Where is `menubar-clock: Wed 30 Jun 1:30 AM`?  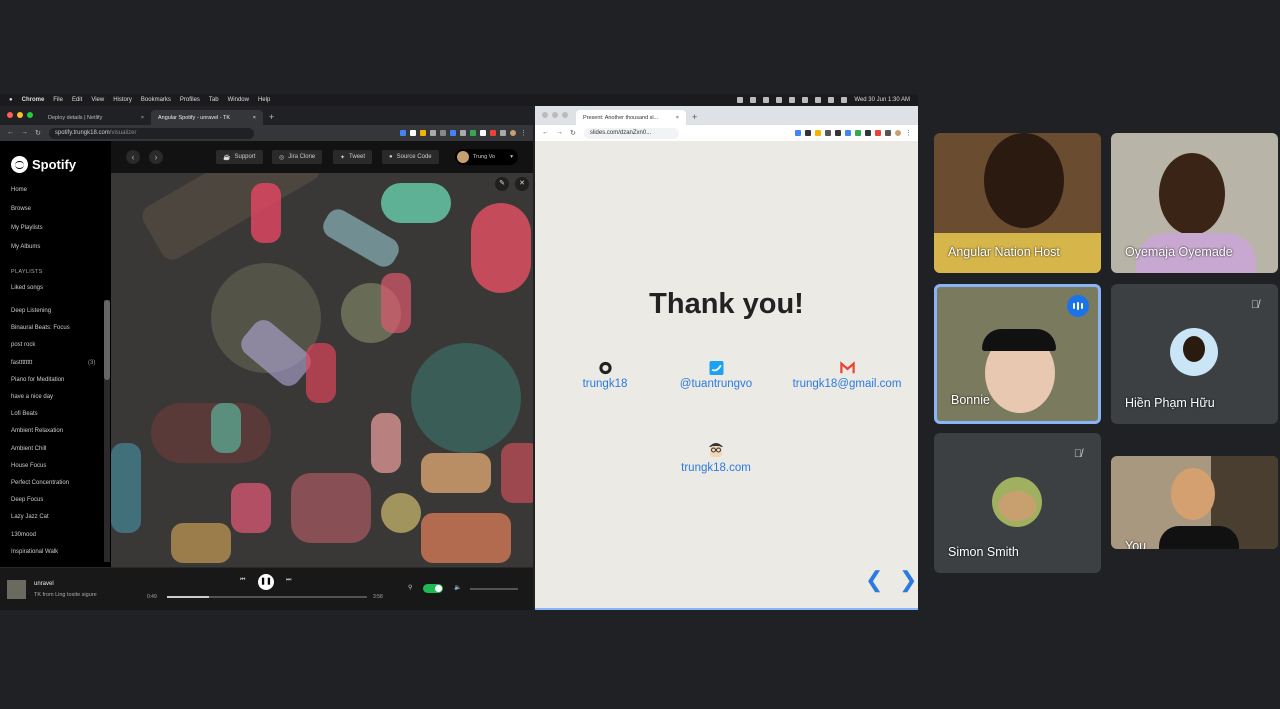
menubar-clock: Wed 30 Jun 1:30 AM is located at coordinates (882, 100).